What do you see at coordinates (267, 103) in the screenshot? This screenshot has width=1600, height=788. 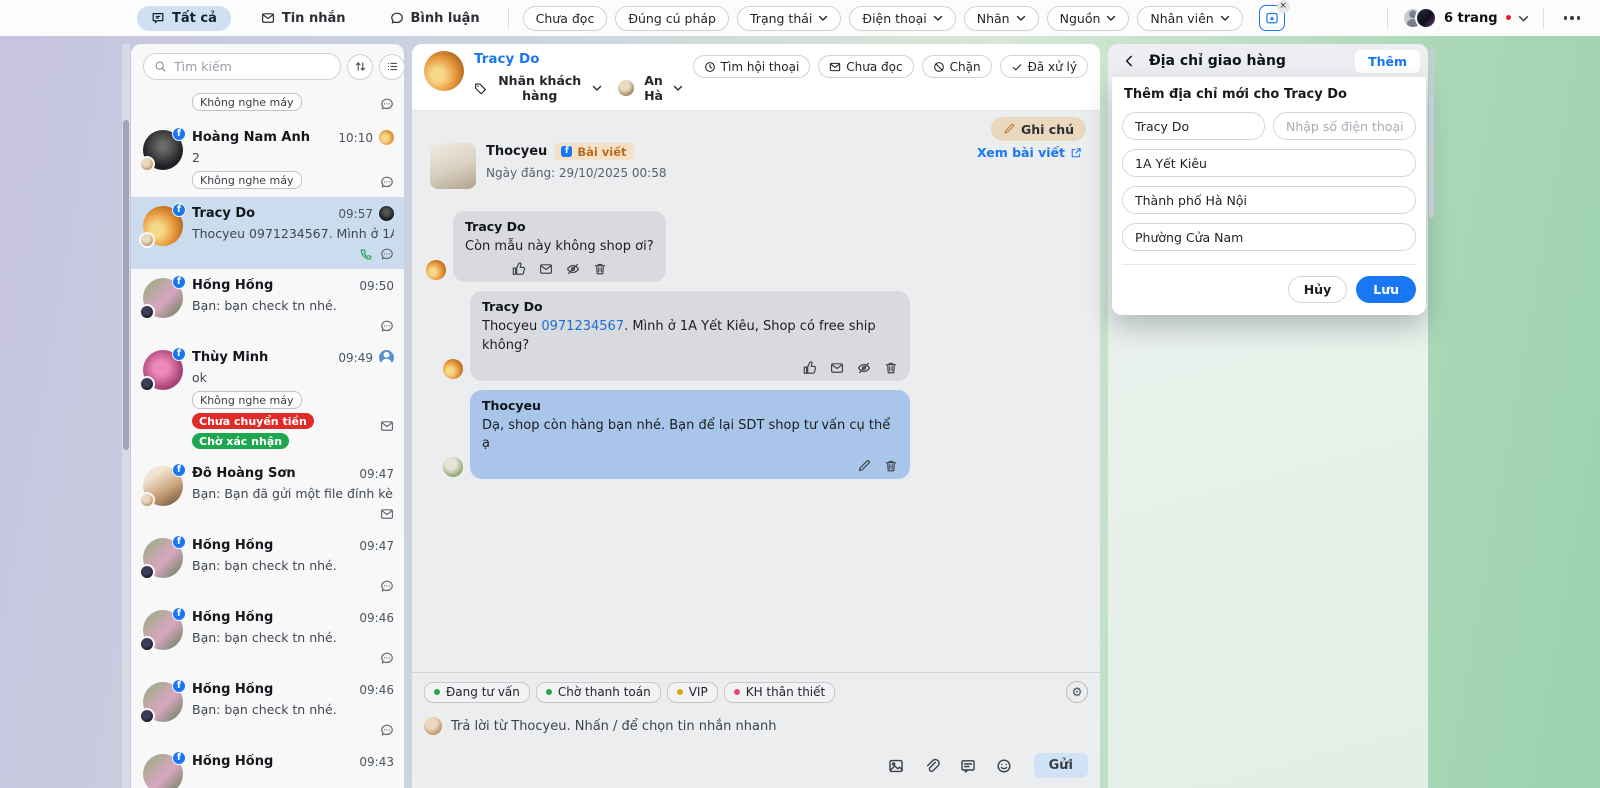 I see `conversation-item: Không nghe máy` at bounding box center [267, 103].